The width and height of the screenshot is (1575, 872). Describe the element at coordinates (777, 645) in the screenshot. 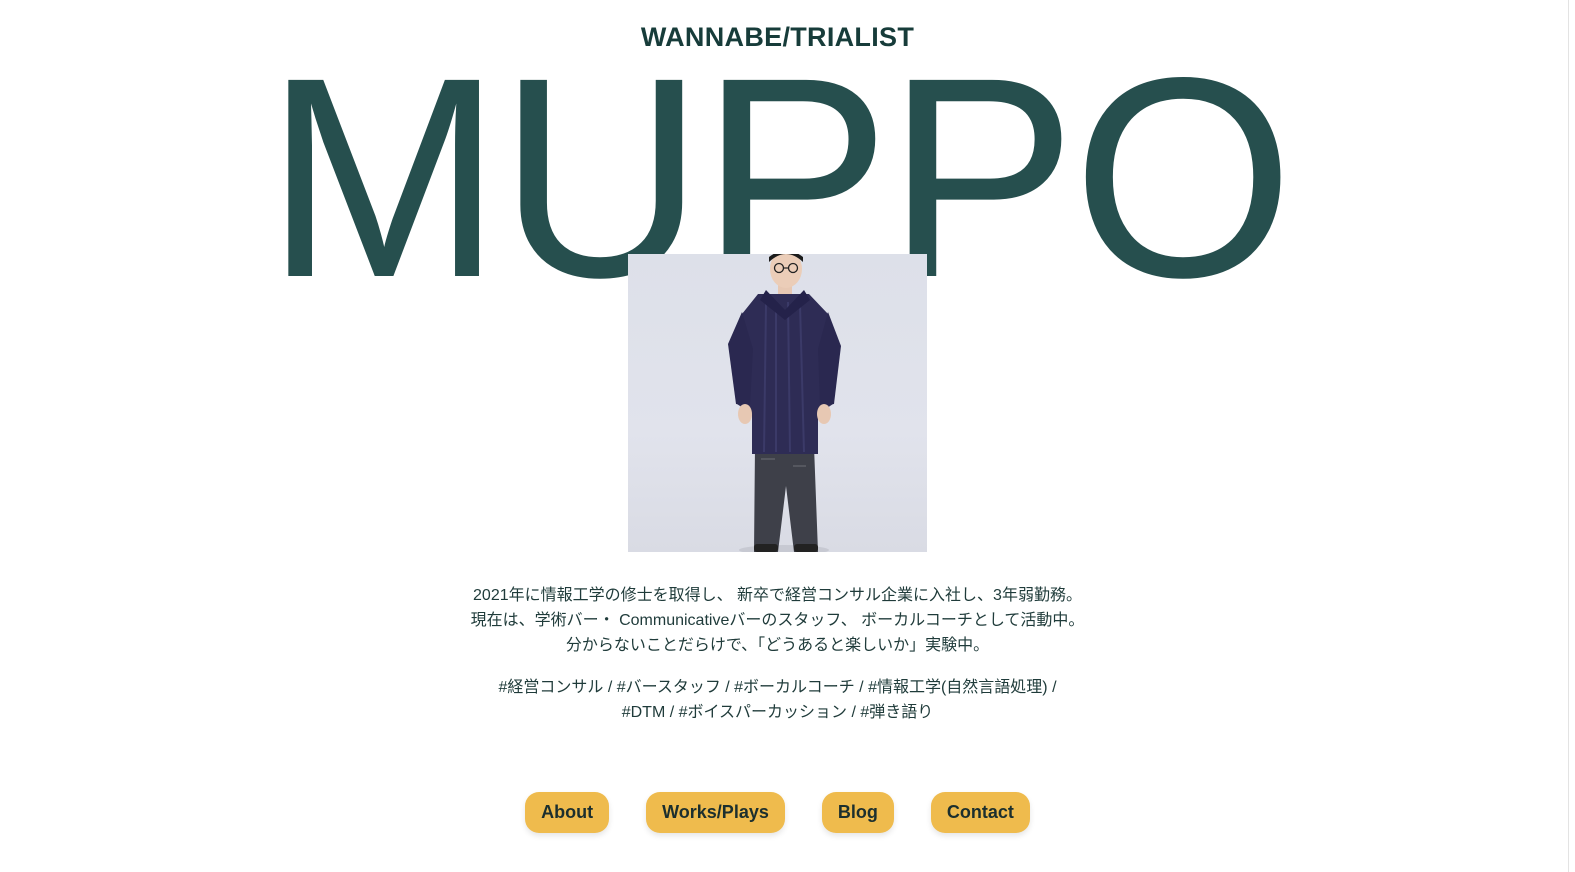

I see `bio-line: 分からないことだらけで、「どうあると楽しいか」実験中。` at that location.